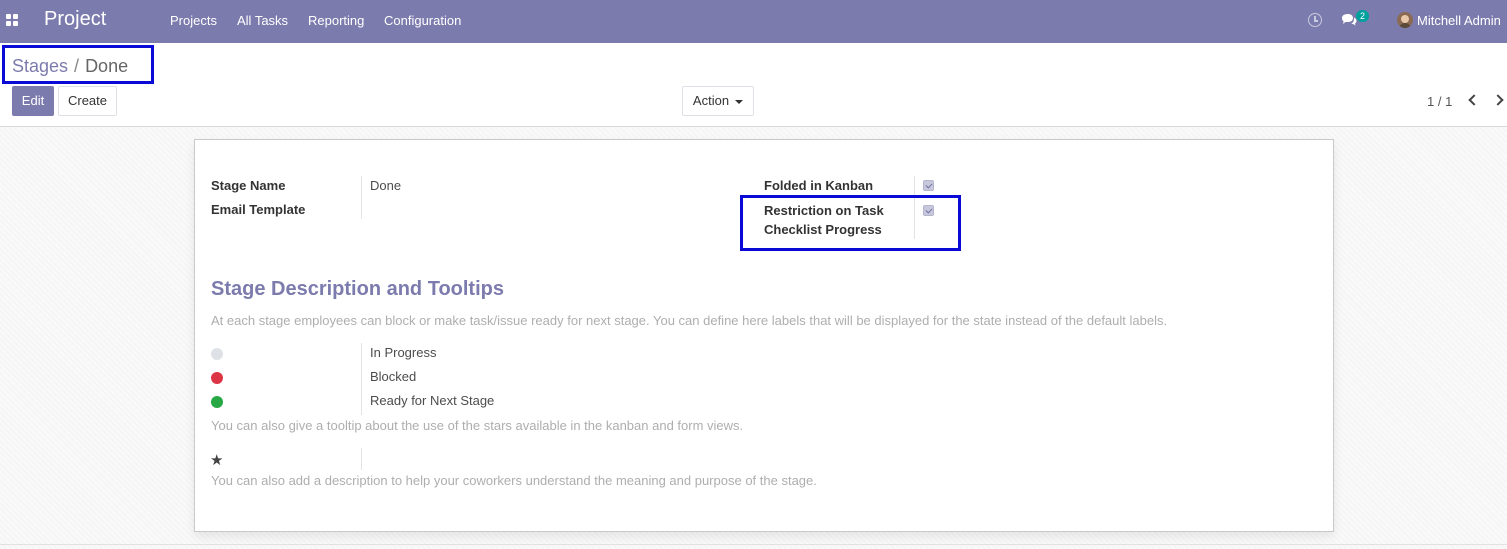 The height and width of the screenshot is (549, 1507). What do you see at coordinates (217, 354) in the screenshot?
I see `state-dot-normal` at bounding box center [217, 354].